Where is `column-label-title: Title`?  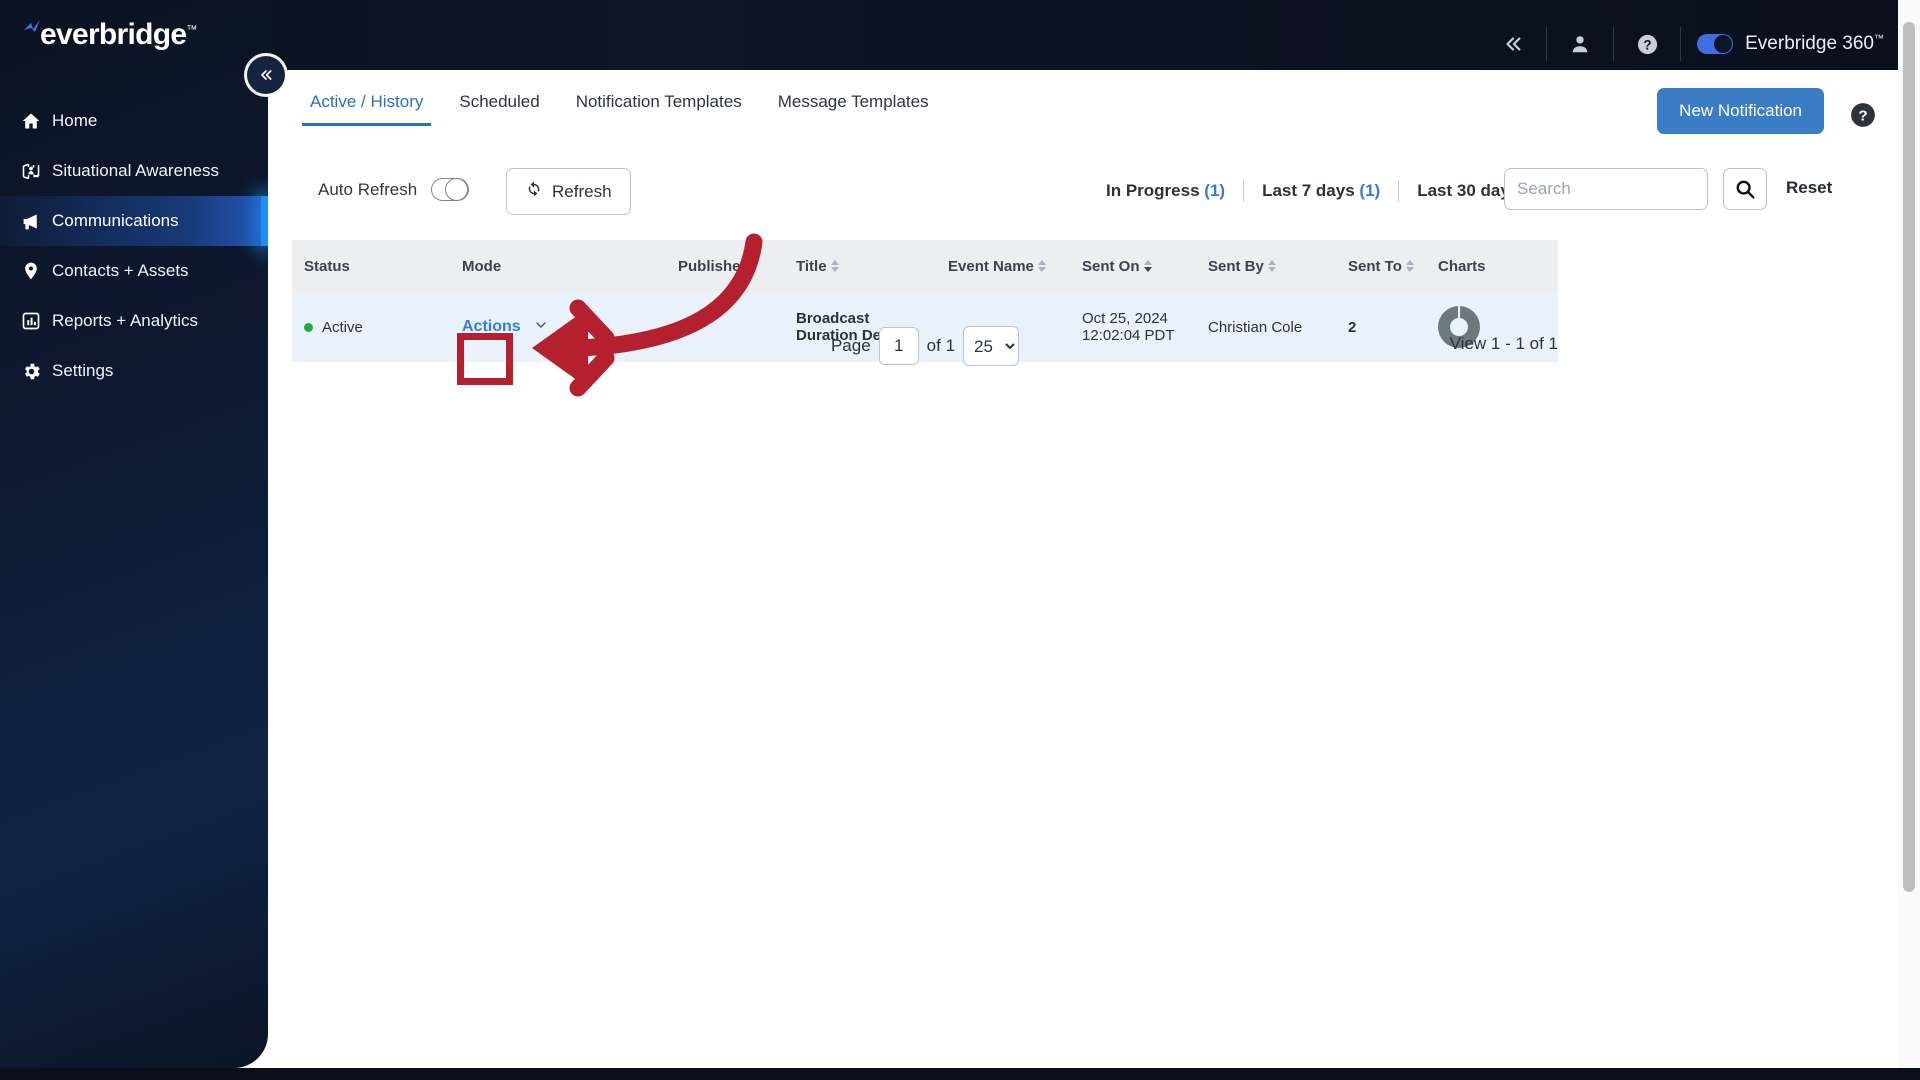
column-label-title: Title is located at coordinates (811, 266).